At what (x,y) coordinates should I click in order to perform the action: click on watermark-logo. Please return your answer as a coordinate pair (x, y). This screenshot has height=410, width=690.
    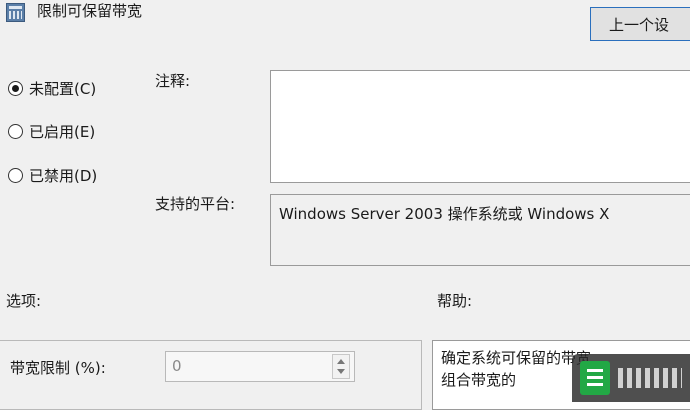
    Looking at the image, I should click on (631, 378).